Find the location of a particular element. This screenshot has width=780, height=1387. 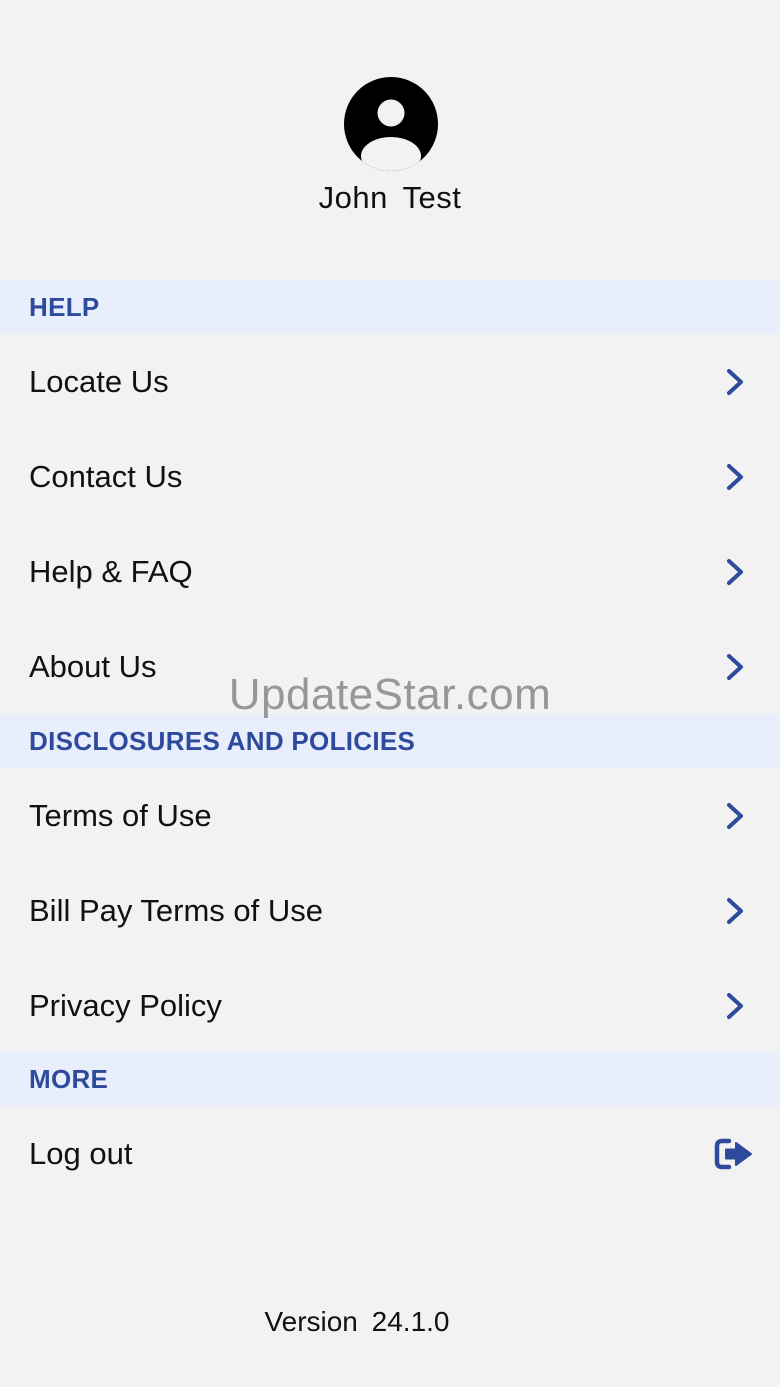

menu-item-label: Help & FAQ is located at coordinates (111, 571).